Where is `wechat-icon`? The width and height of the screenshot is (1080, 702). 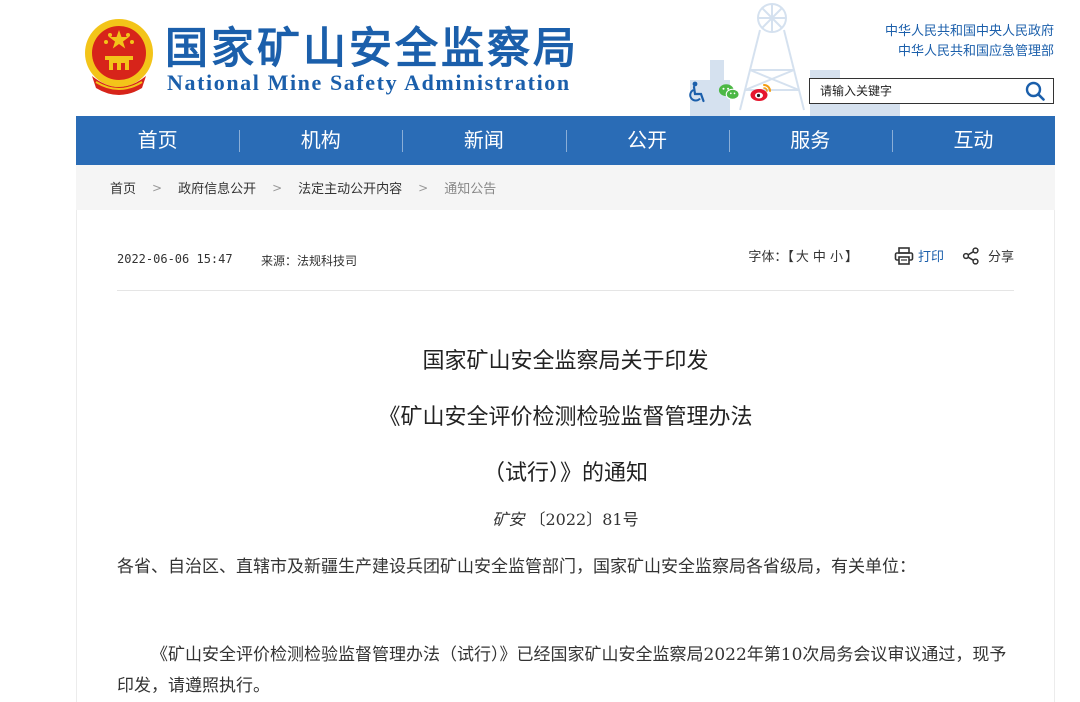
wechat-icon is located at coordinates (729, 92).